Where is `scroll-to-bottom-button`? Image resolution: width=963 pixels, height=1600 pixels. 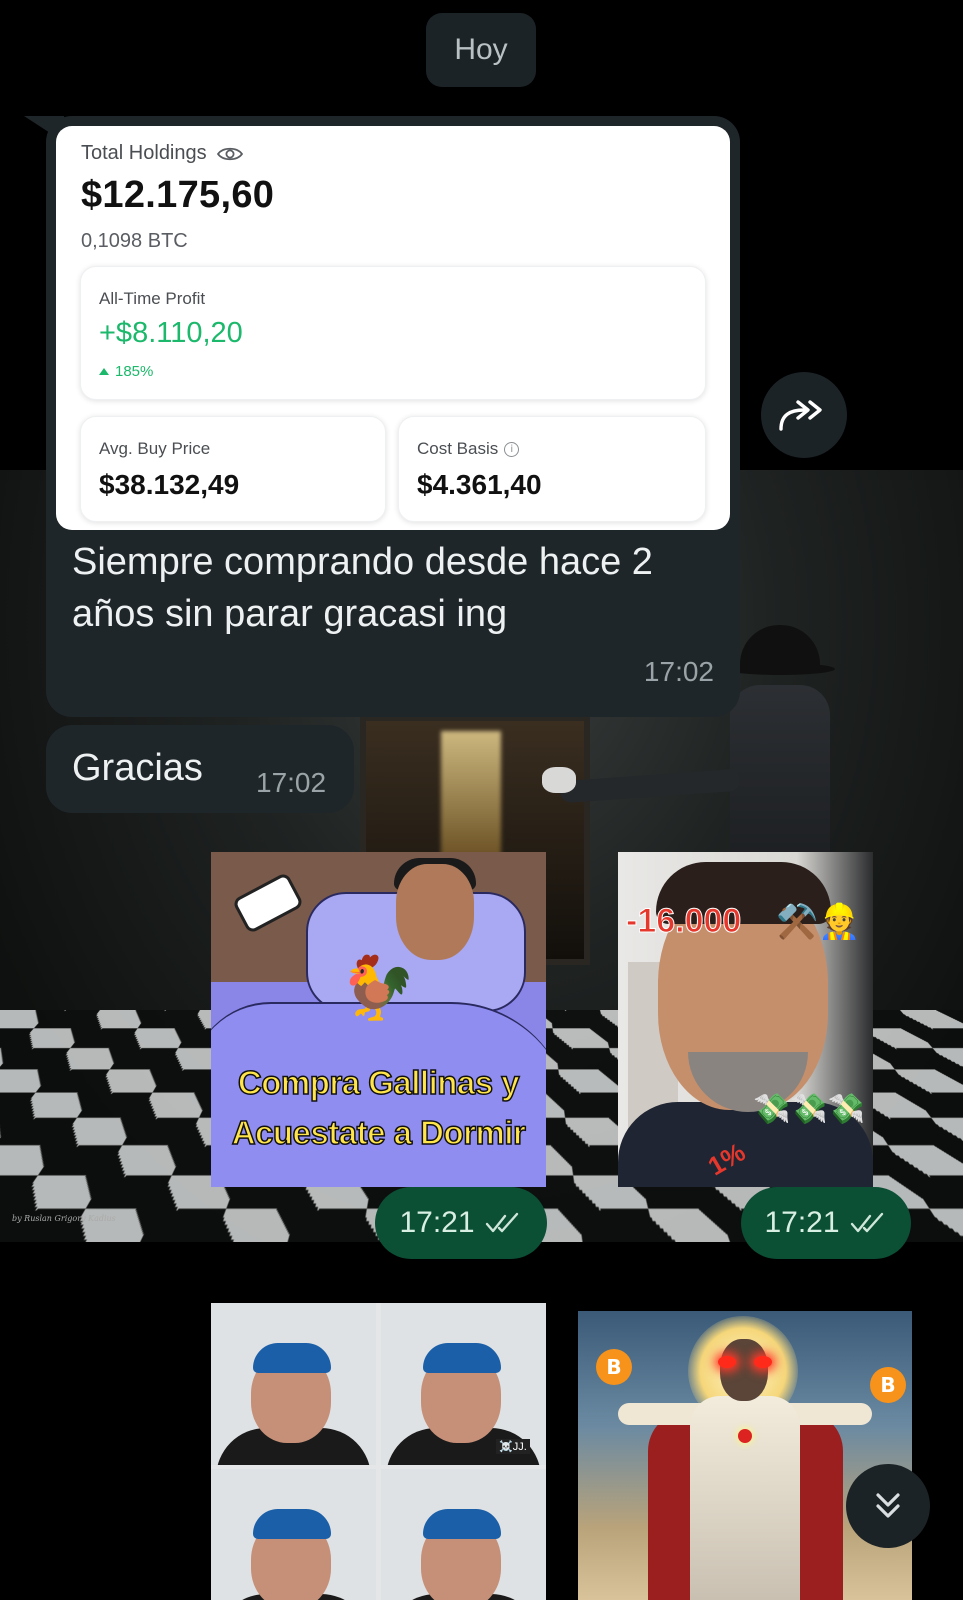
scroll-to-bottom-button is located at coordinates (888, 1506).